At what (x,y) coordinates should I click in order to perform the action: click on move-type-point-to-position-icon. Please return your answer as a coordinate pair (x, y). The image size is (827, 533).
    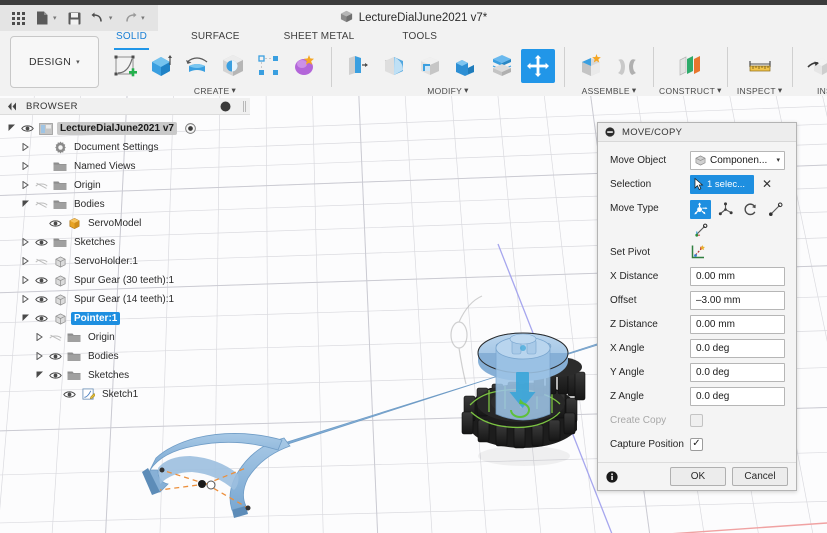
    Looking at the image, I should click on (700, 230).